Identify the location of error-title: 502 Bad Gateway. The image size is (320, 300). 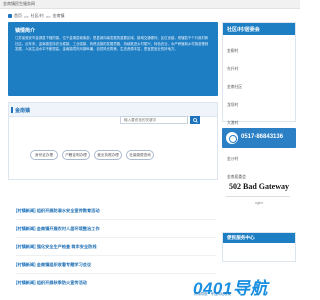
(259, 186).